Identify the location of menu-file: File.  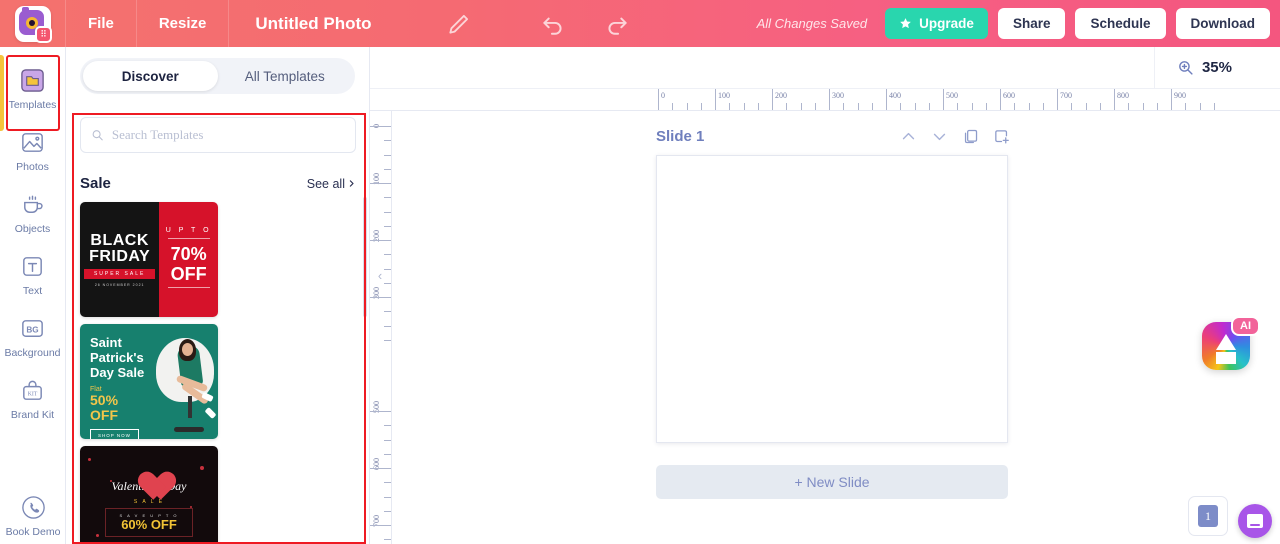
(101, 23).